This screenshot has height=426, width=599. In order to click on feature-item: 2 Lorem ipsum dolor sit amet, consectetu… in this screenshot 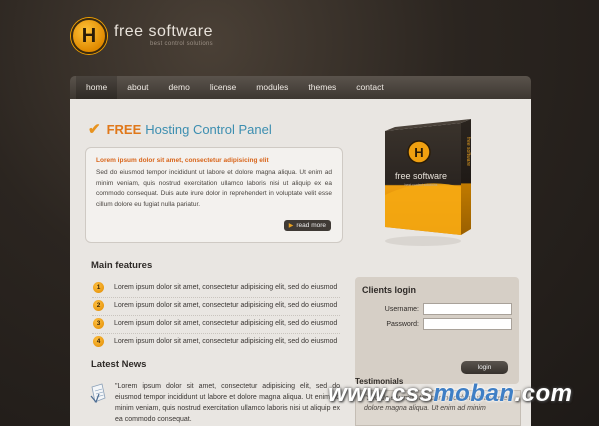, I will do `click(215, 305)`.